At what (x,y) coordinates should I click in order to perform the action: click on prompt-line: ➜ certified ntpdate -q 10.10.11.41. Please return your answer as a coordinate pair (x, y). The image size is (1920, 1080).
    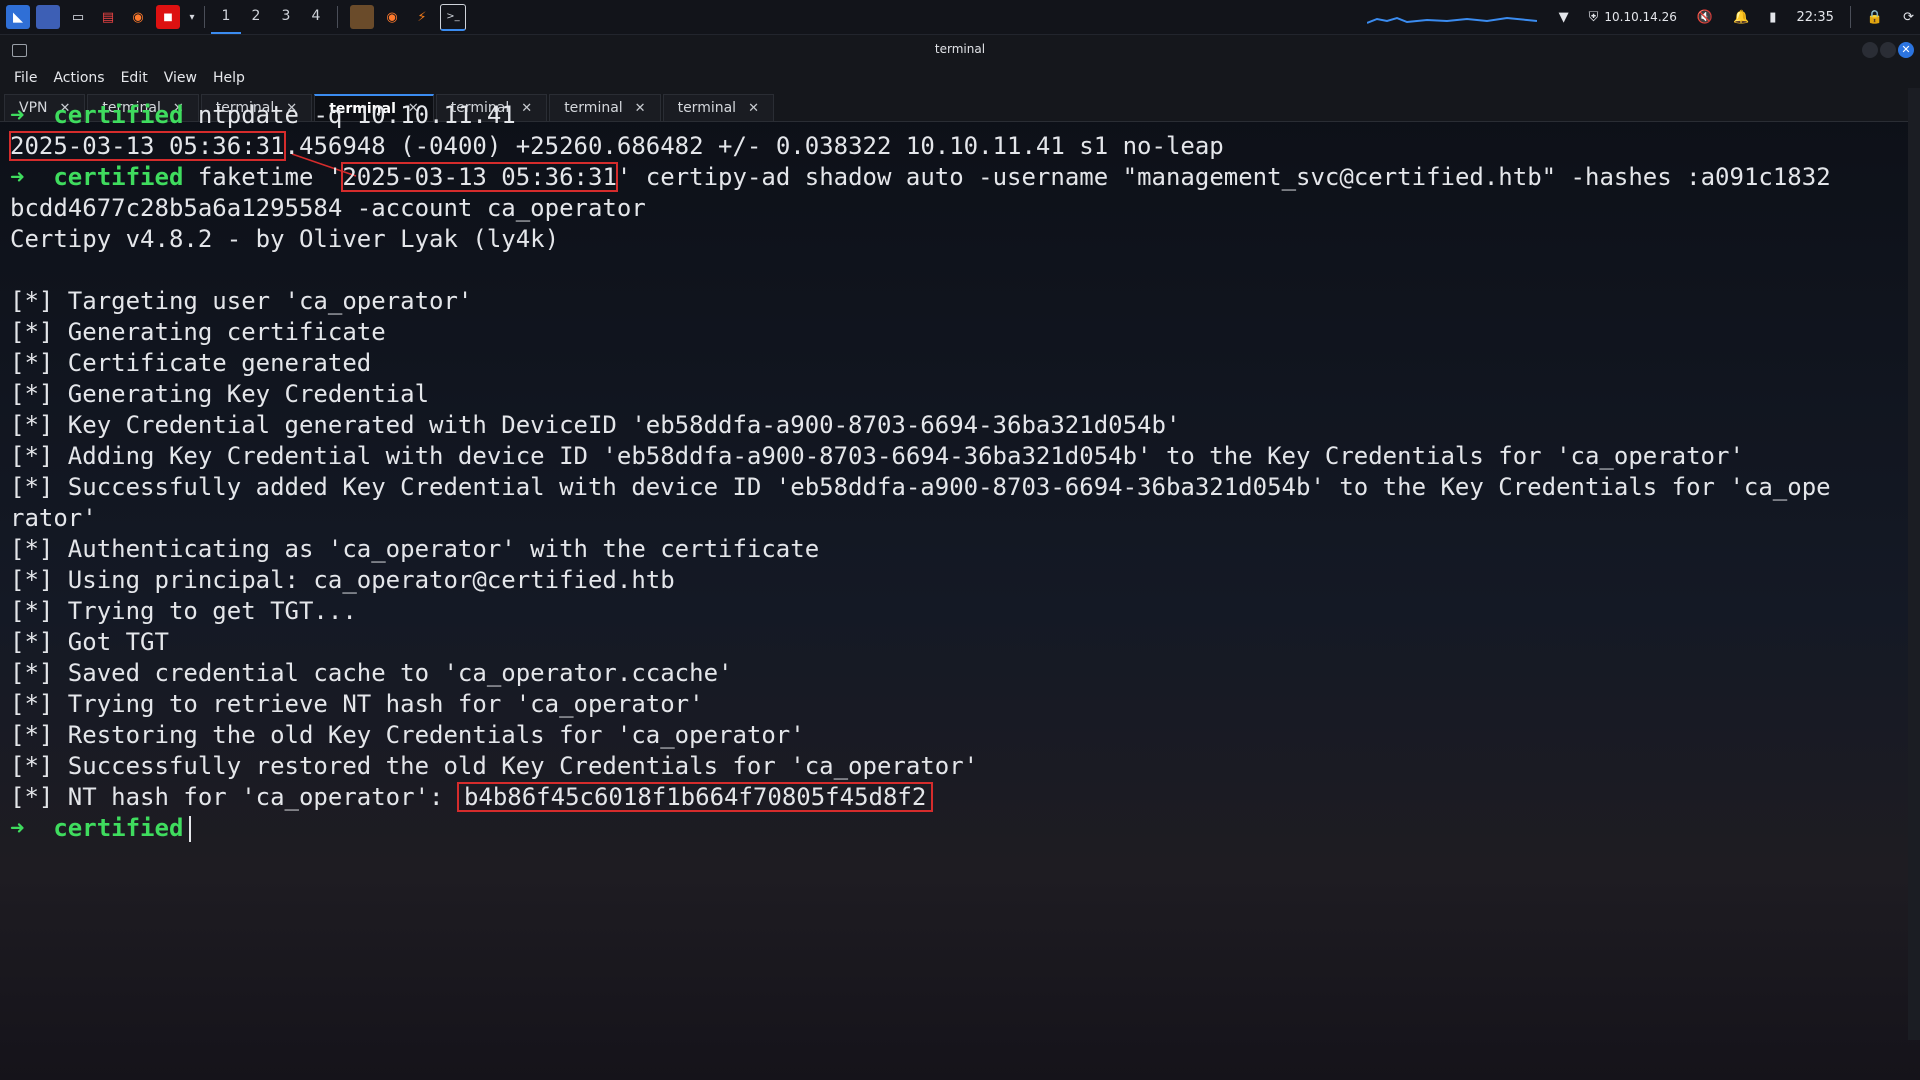
    Looking at the image, I should click on (263, 115).